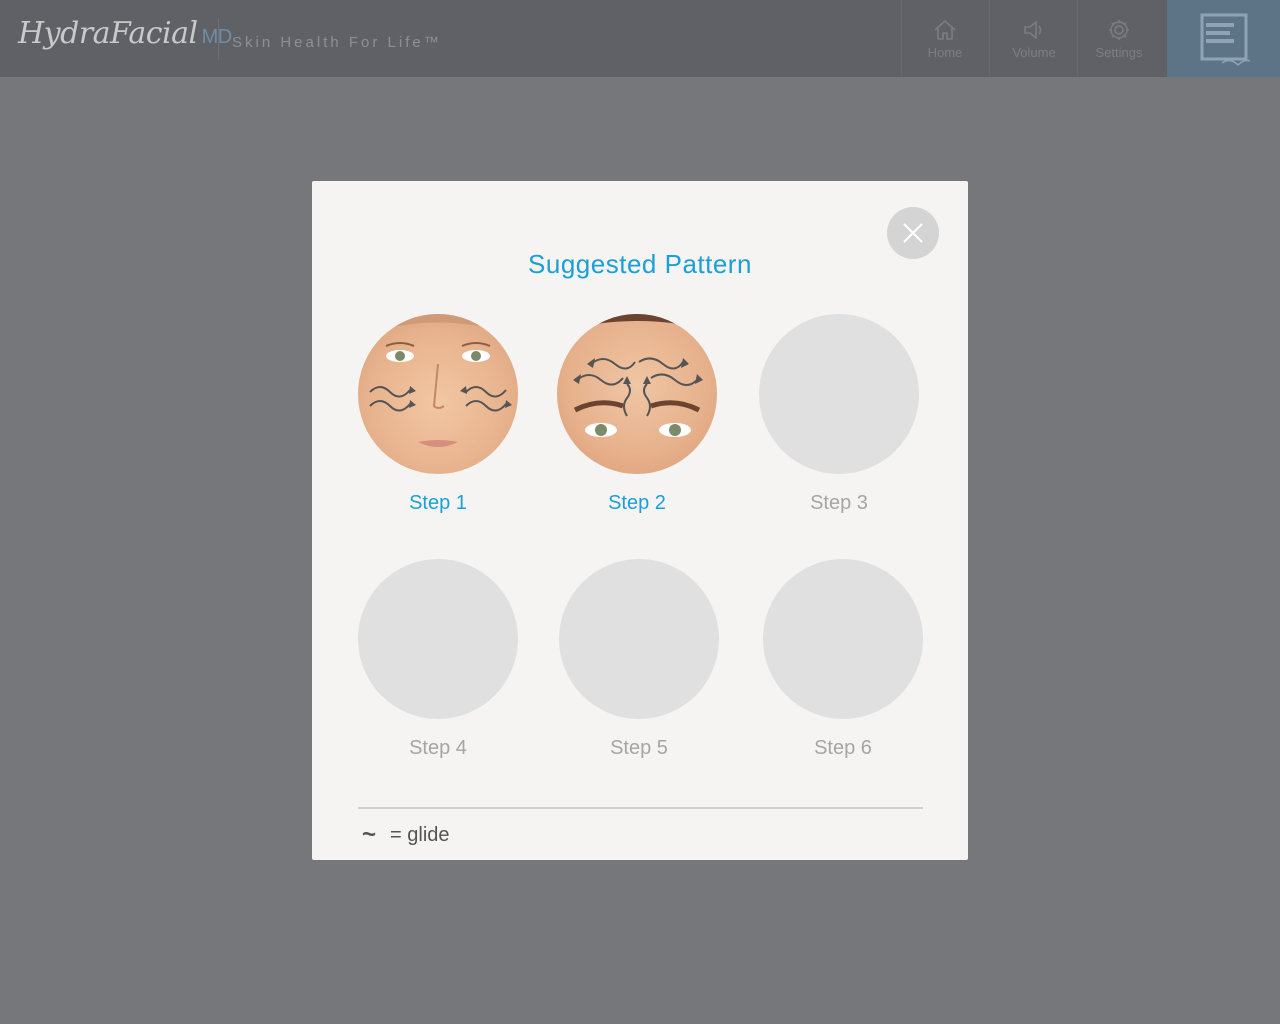 The width and height of the screenshot is (1280, 1024). What do you see at coordinates (438, 503) in the screenshot?
I see `step-1-label: Step 1` at bounding box center [438, 503].